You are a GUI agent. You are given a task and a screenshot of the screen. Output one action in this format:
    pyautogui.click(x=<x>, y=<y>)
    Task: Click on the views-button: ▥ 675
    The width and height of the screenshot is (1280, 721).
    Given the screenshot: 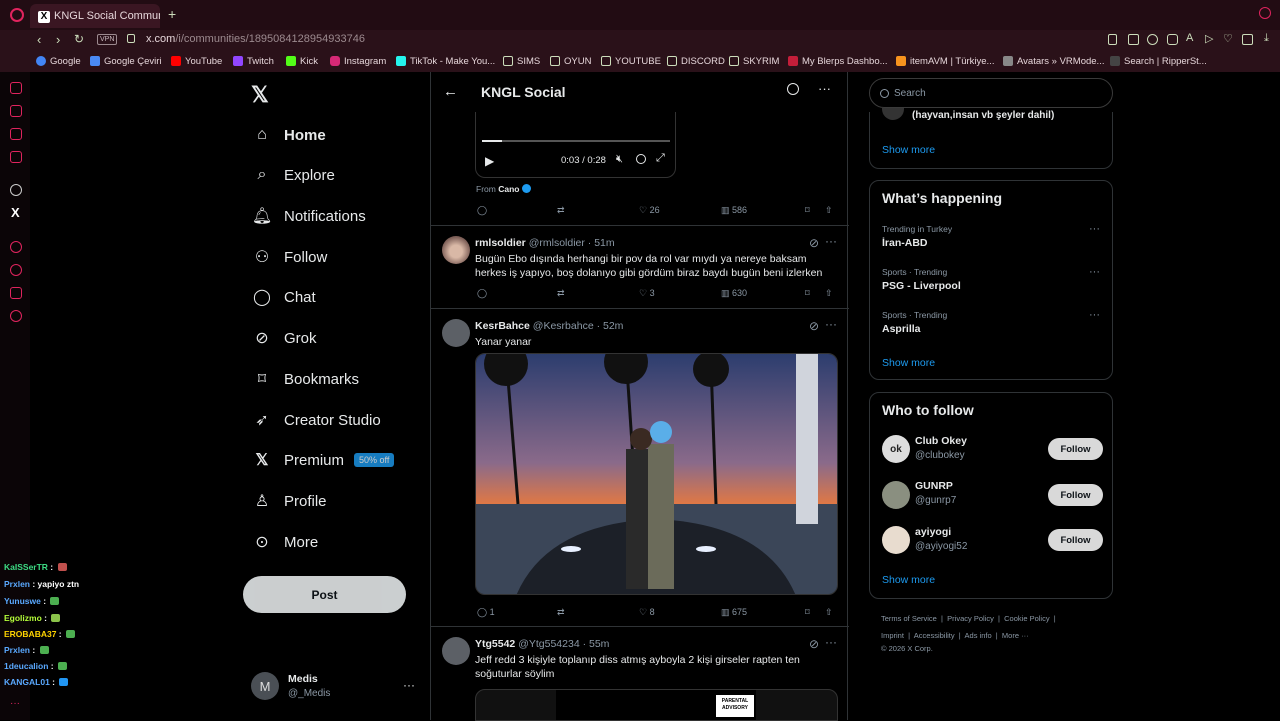 What is the action you would take?
    pyautogui.click(x=734, y=612)
    